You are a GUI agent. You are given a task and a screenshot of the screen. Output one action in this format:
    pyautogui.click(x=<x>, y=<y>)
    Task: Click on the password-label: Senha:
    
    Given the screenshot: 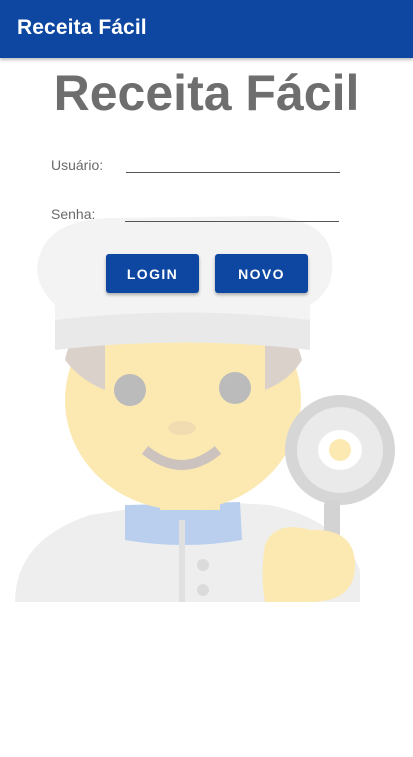 What is the action you would take?
    pyautogui.click(x=73, y=214)
    